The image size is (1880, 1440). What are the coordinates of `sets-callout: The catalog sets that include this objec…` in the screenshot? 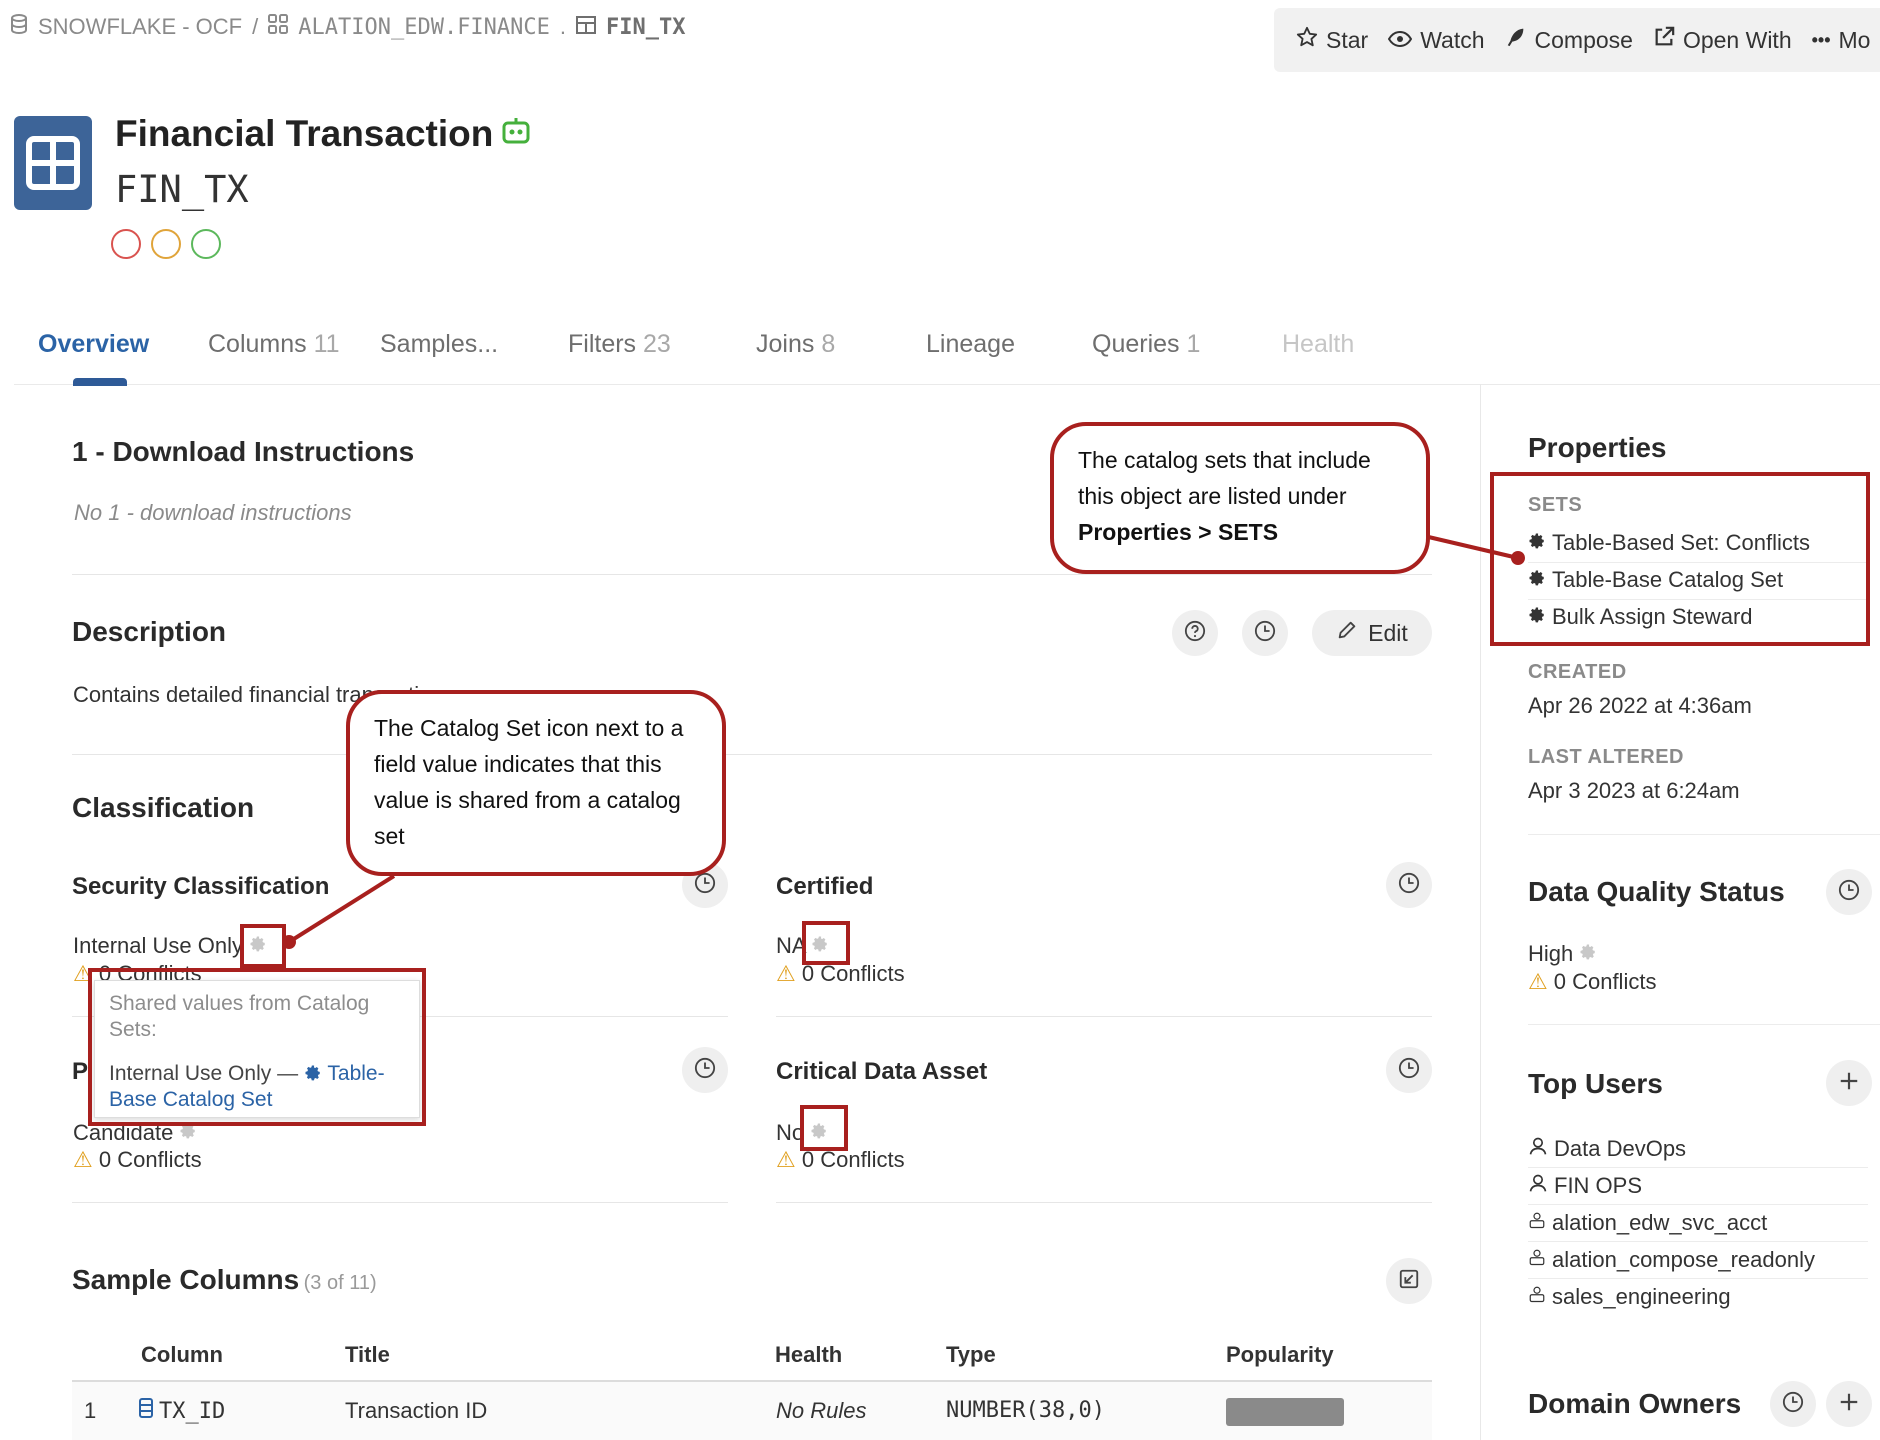 It's located at (1240, 498).